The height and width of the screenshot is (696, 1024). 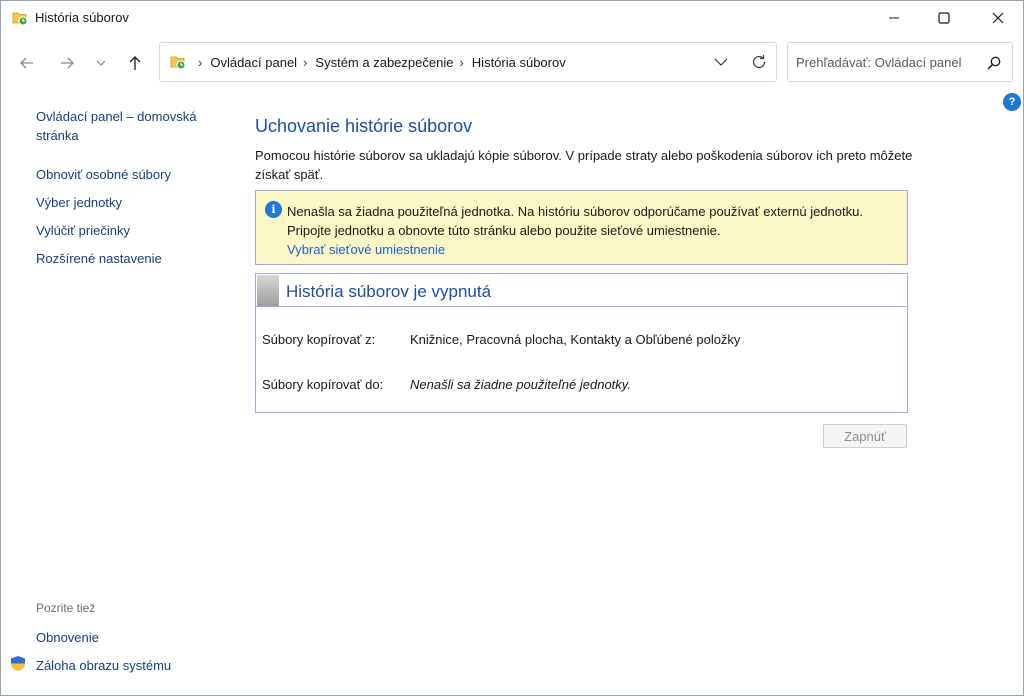 What do you see at coordinates (67, 637) in the screenshot?
I see `sidebar-item-recovery: Obnovenie` at bounding box center [67, 637].